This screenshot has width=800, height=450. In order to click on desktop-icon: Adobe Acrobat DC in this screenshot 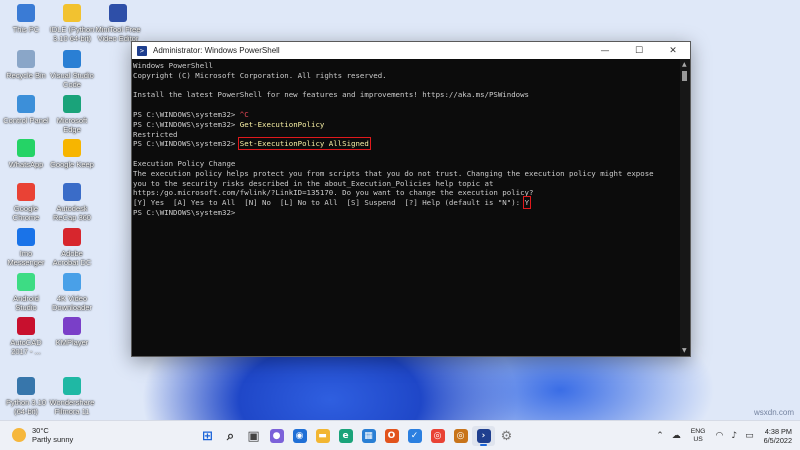, I will do `click(72, 251)`.